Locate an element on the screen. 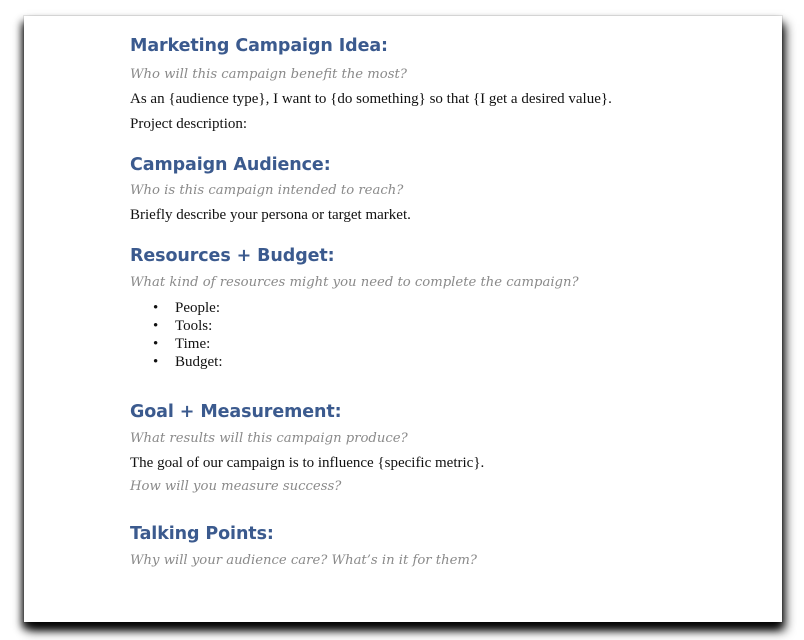 The image size is (804, 640). heading-goal: Goal + Measurement: is located at coordinates (236, 412).